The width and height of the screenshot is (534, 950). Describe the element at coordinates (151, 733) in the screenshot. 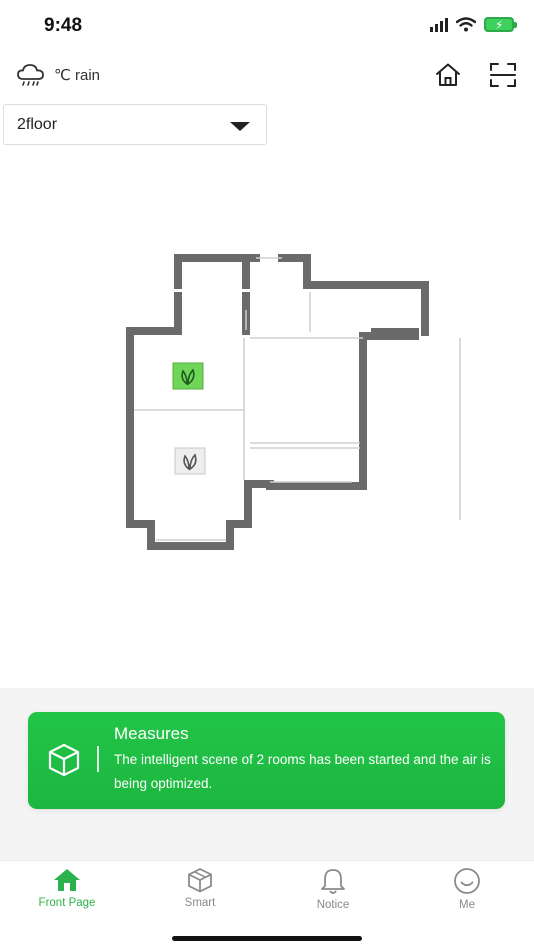

I see `measures-title: Measures` at that location.